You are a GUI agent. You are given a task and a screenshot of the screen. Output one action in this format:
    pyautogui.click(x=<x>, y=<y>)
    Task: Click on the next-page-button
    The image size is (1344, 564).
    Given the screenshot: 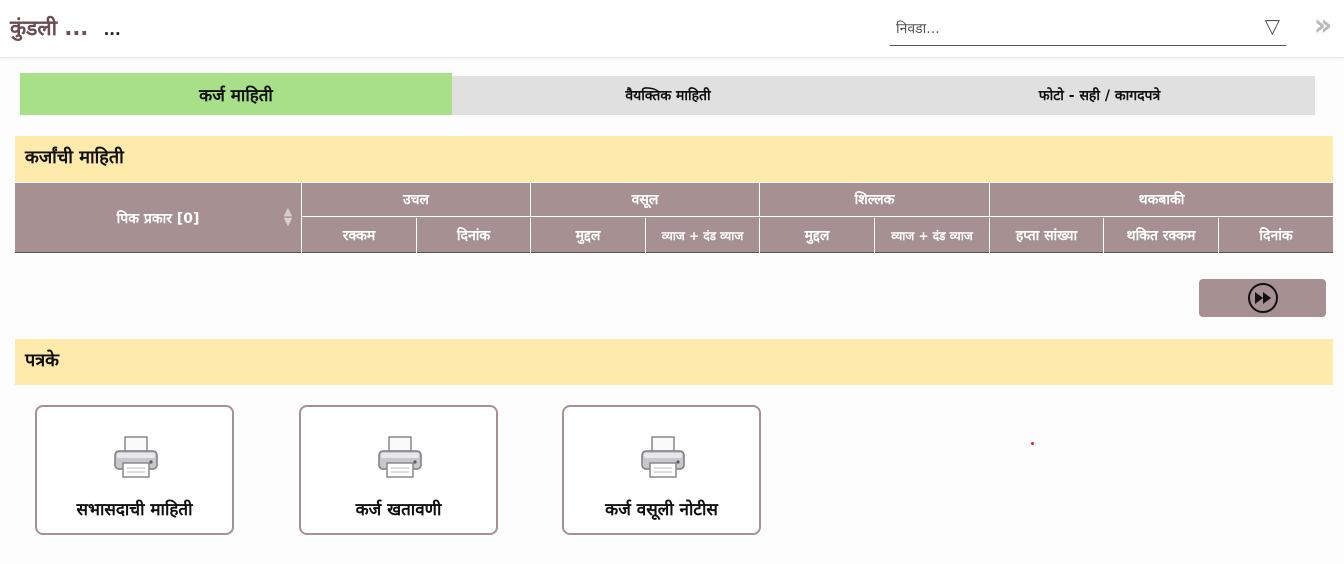 What is the action you would take?
    pyautogui.click(x=1262, y=298)
    